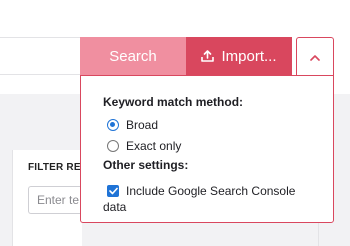  I want to click on chevron-up-icon, so click(315, 57).